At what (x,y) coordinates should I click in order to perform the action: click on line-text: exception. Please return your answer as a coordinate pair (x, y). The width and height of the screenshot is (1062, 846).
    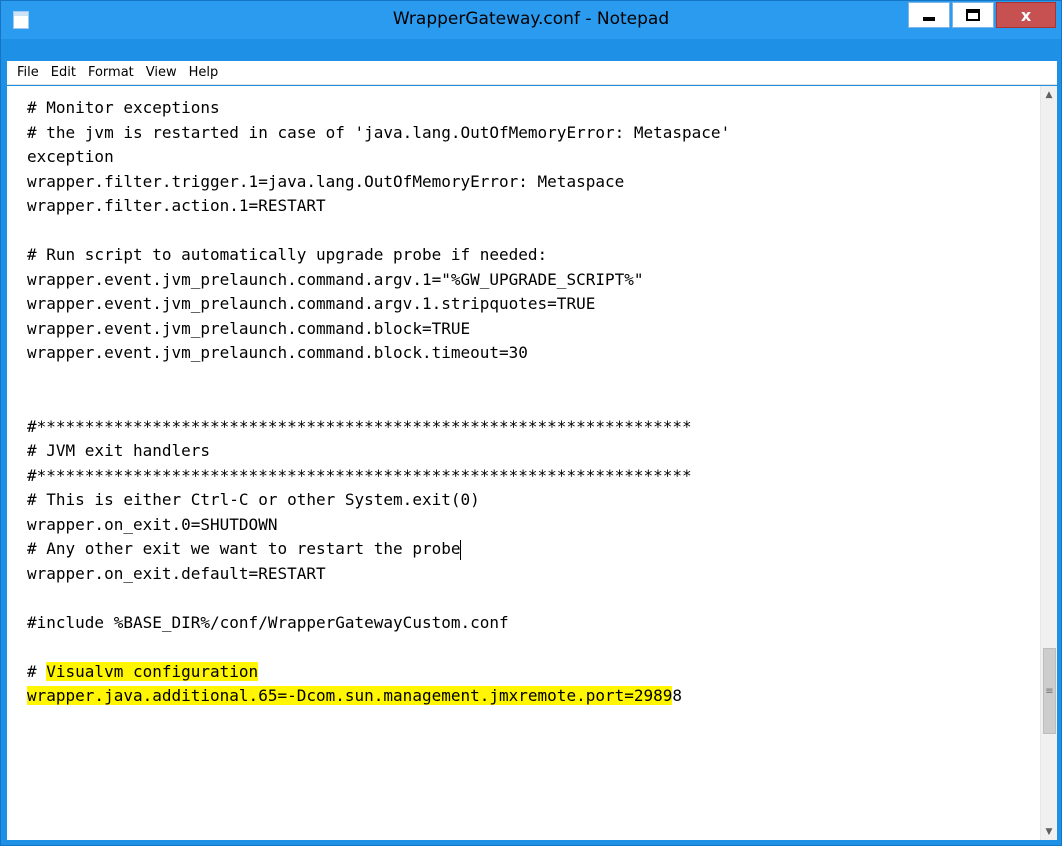
    Looking at the image, I should click on (70, 156).